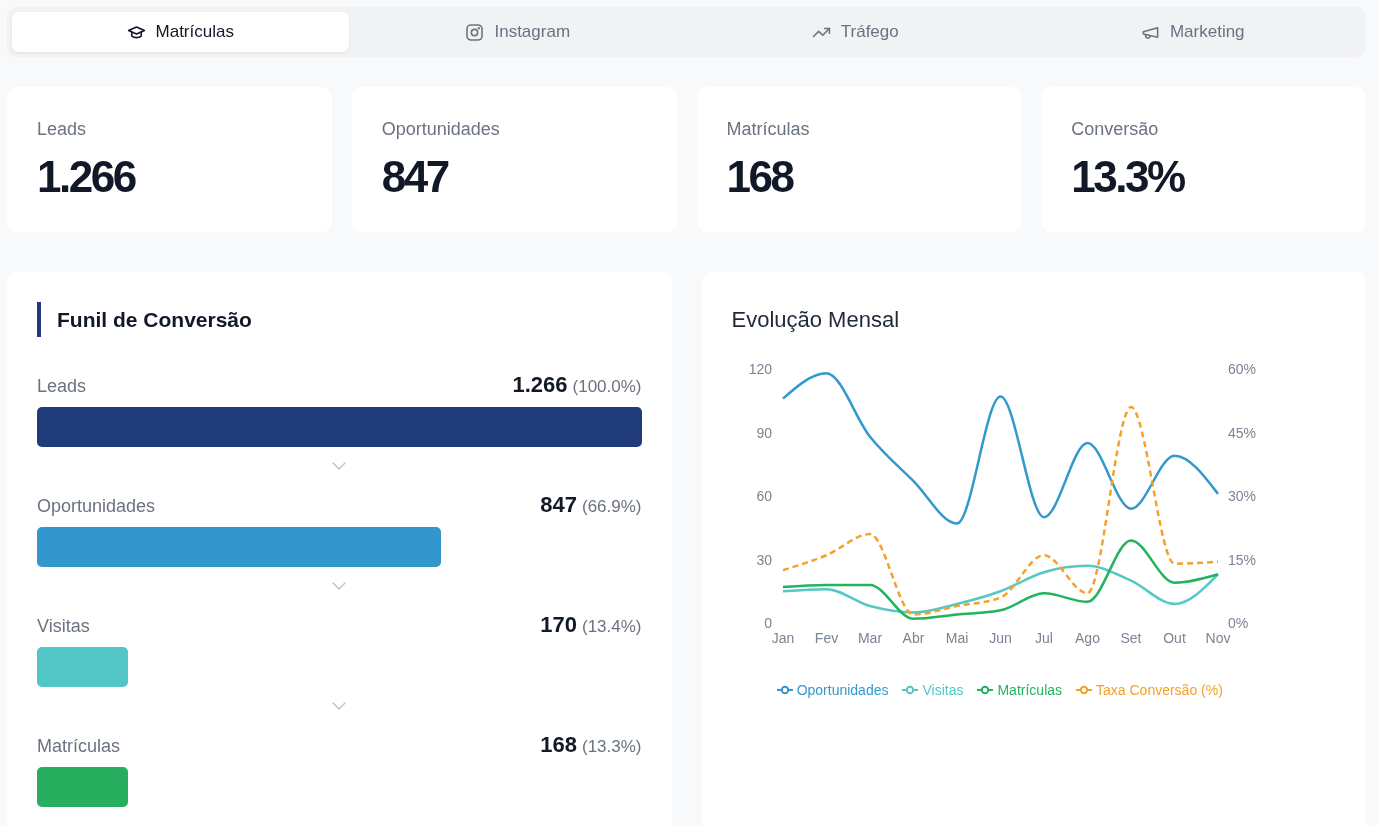 This screenshot has width=1378, height=826. I want to click on stage-count: 168, so click(558, 745).